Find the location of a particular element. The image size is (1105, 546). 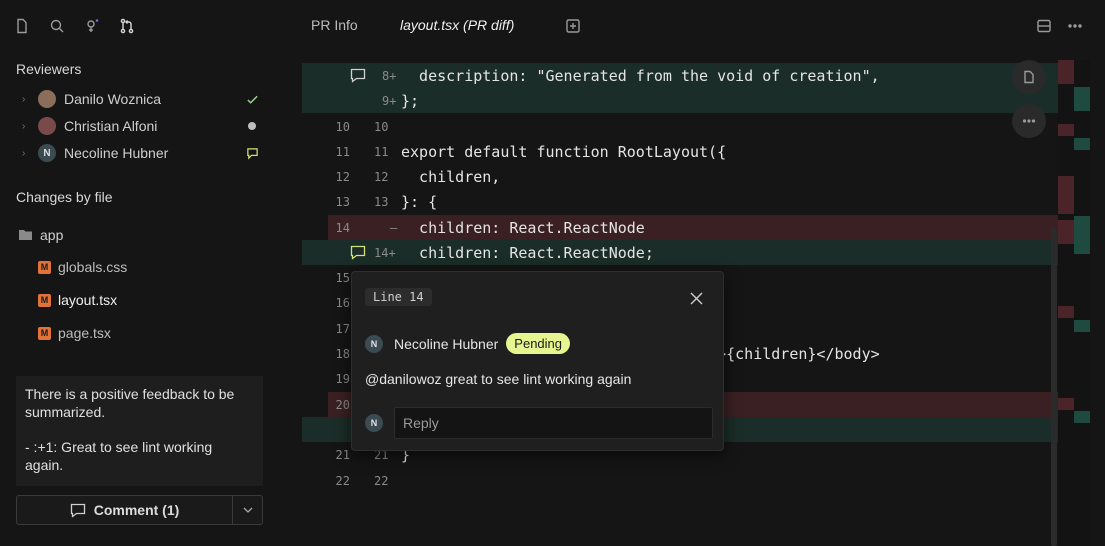

comment-button-label: Comment (1) is located at coordinates (136, 510).